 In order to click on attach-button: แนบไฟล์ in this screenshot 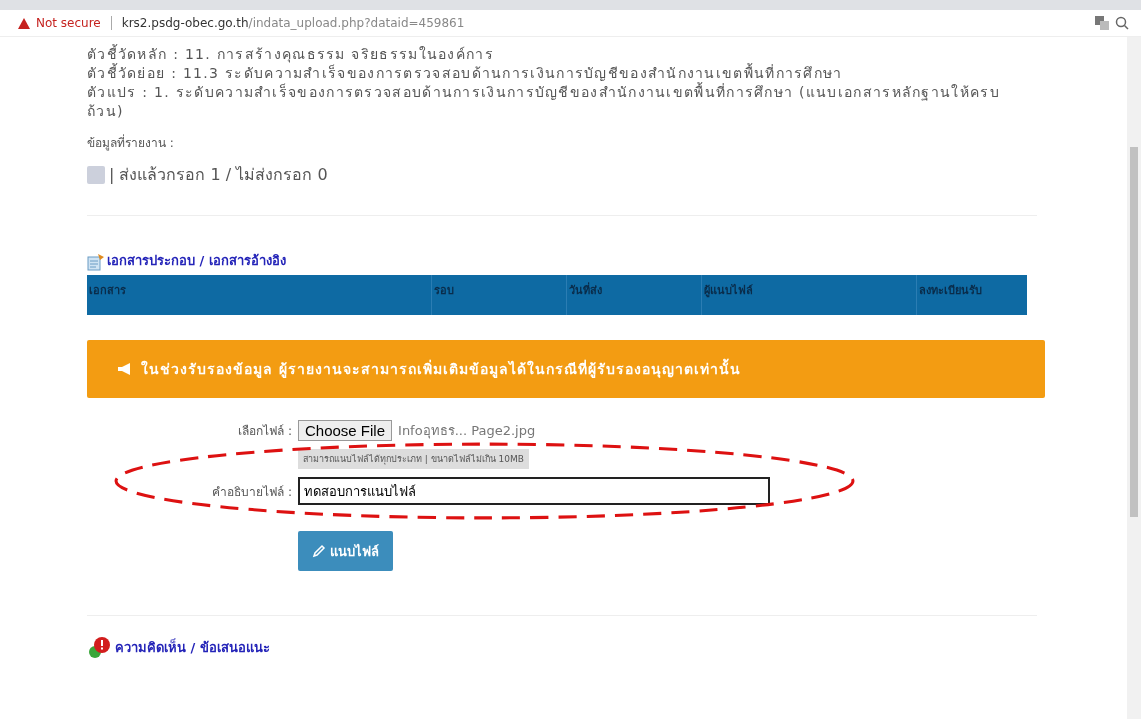, I will do `click(345, 551)`.